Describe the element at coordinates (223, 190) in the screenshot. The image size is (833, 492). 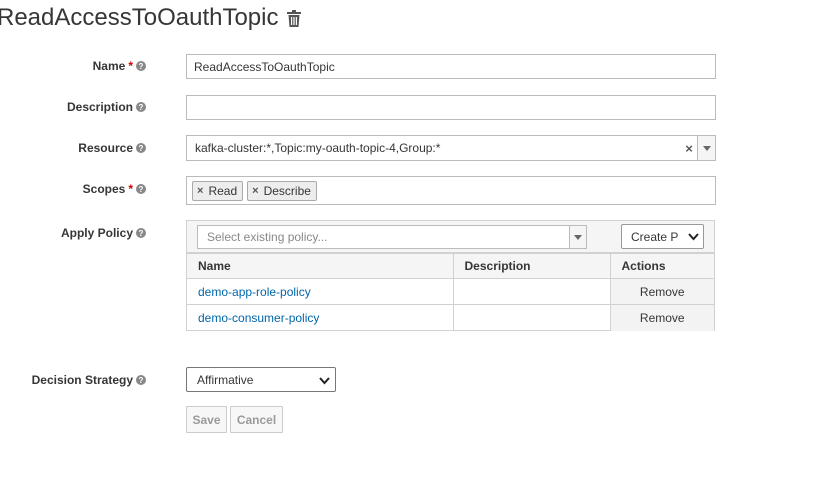
I see `scope-tag-label: Read` at that location.